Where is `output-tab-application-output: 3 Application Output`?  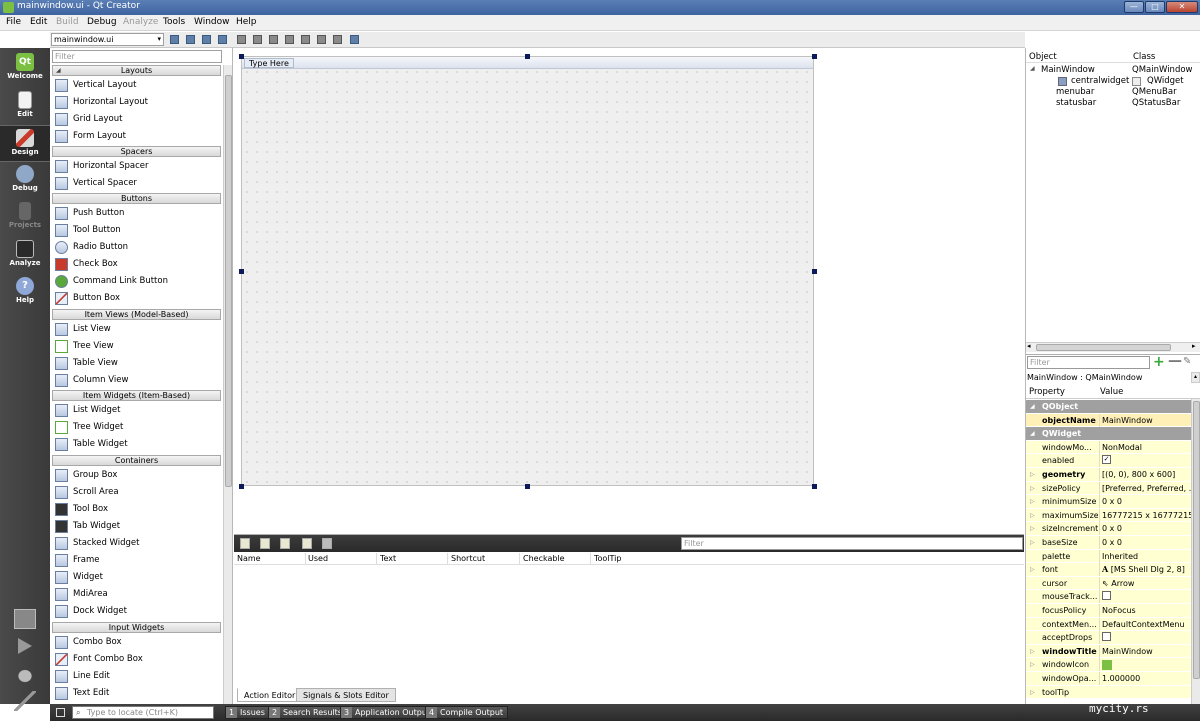 output-tab-application-output: 3 Application Output is located at coordinates (388, 712).